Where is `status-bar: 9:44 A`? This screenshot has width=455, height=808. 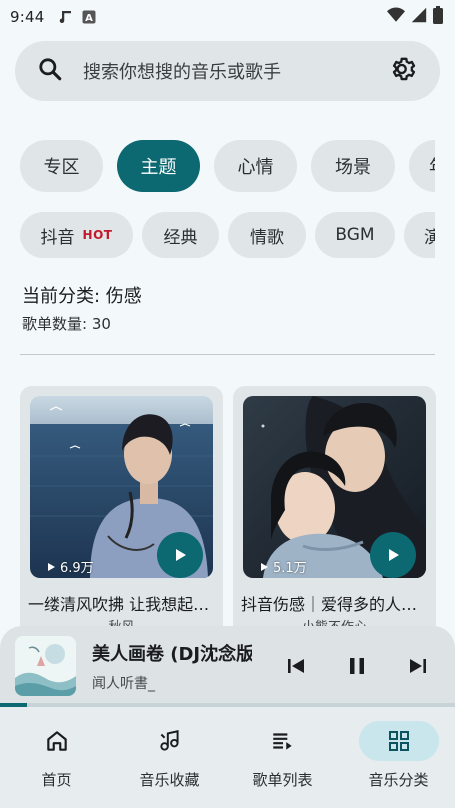 status-bar: 9:44 A is located at coordinates (227, 17).